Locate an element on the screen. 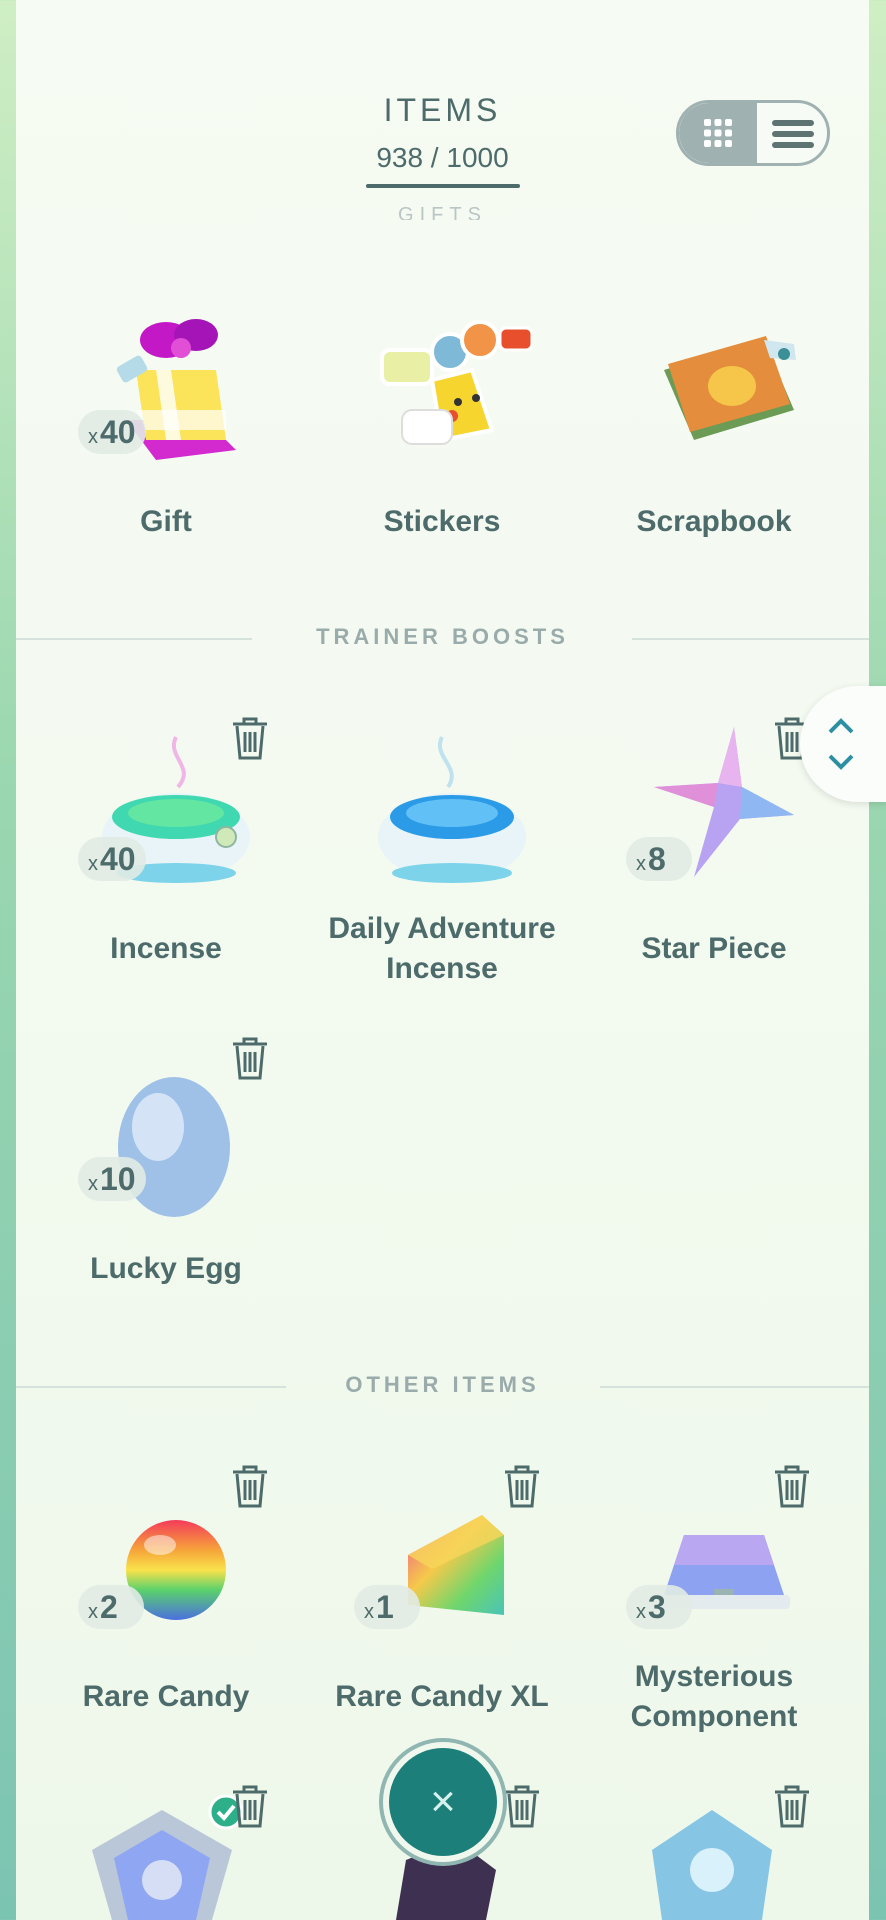 The height and width of the screenshot is (1920, 886). item-daily-adventure-incense: Daily Adventure Incense is located at coordinates (442, 857).